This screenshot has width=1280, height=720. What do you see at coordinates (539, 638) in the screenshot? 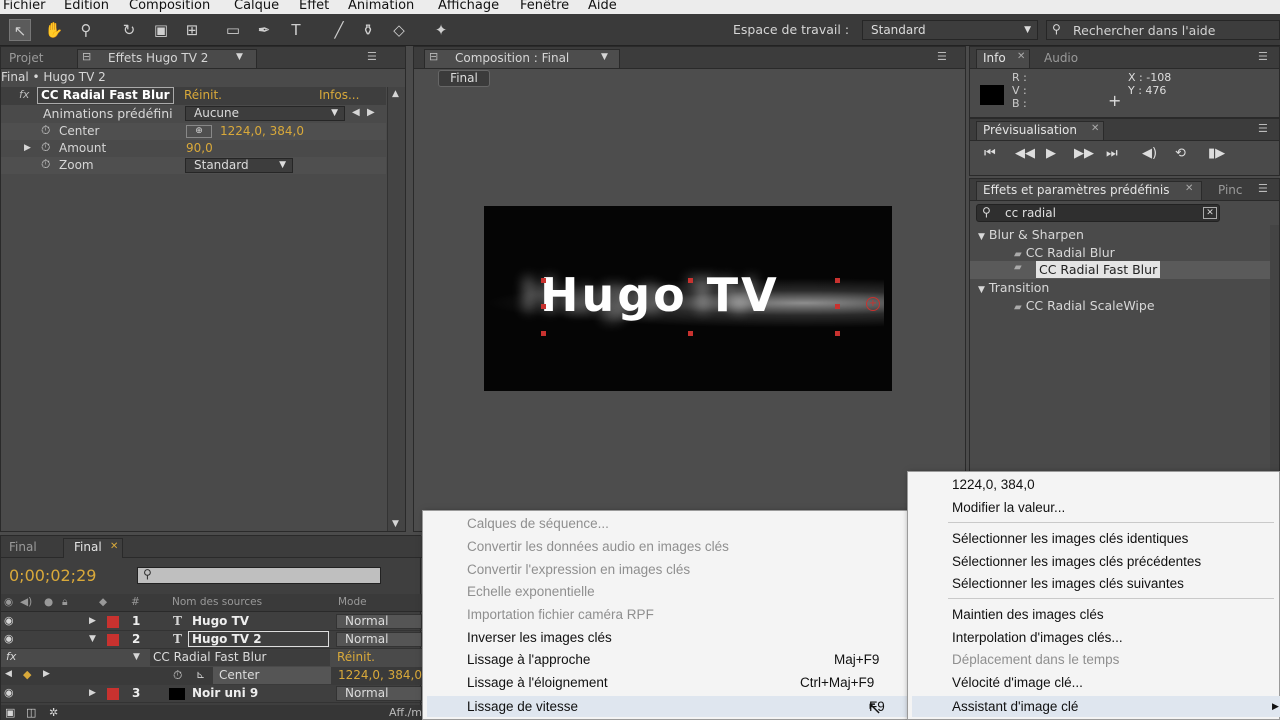
I see `menu-item-inverser-keyframes: Inverser les images clés` at bounding box center [539, 638].